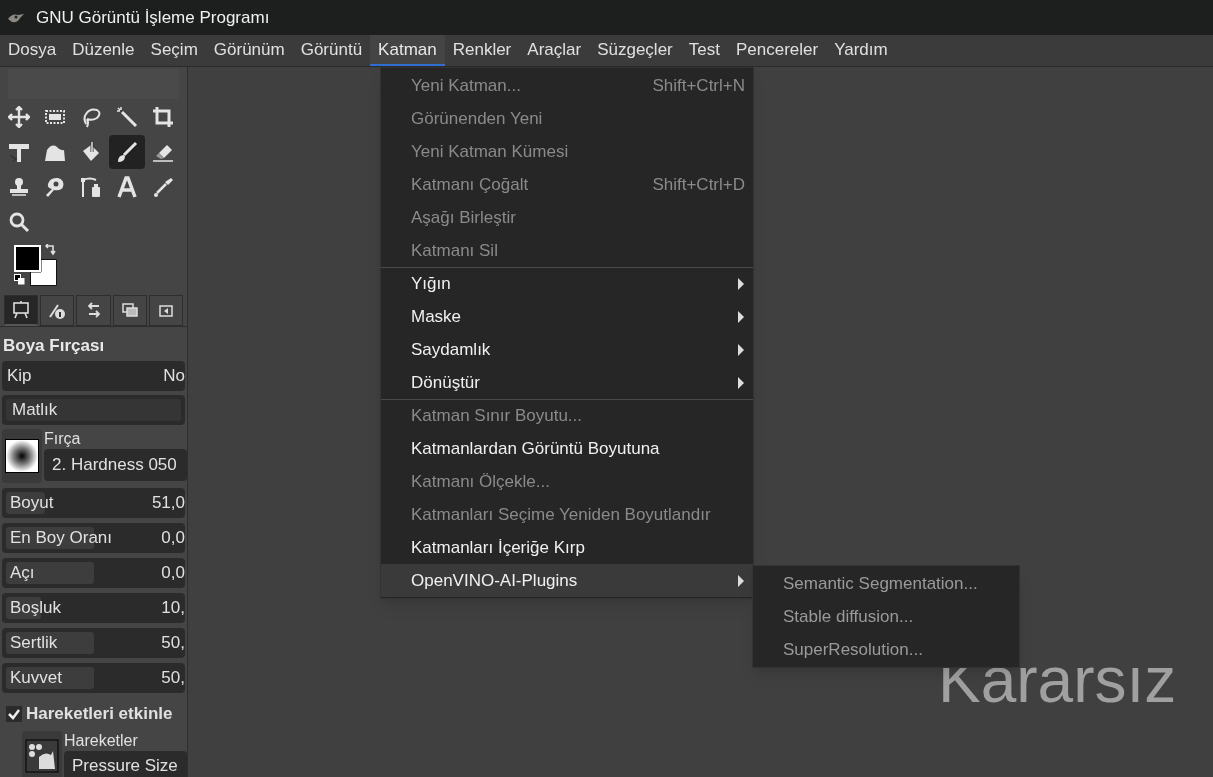  I want to click on menu-item: Yardım, so click(861, 50).